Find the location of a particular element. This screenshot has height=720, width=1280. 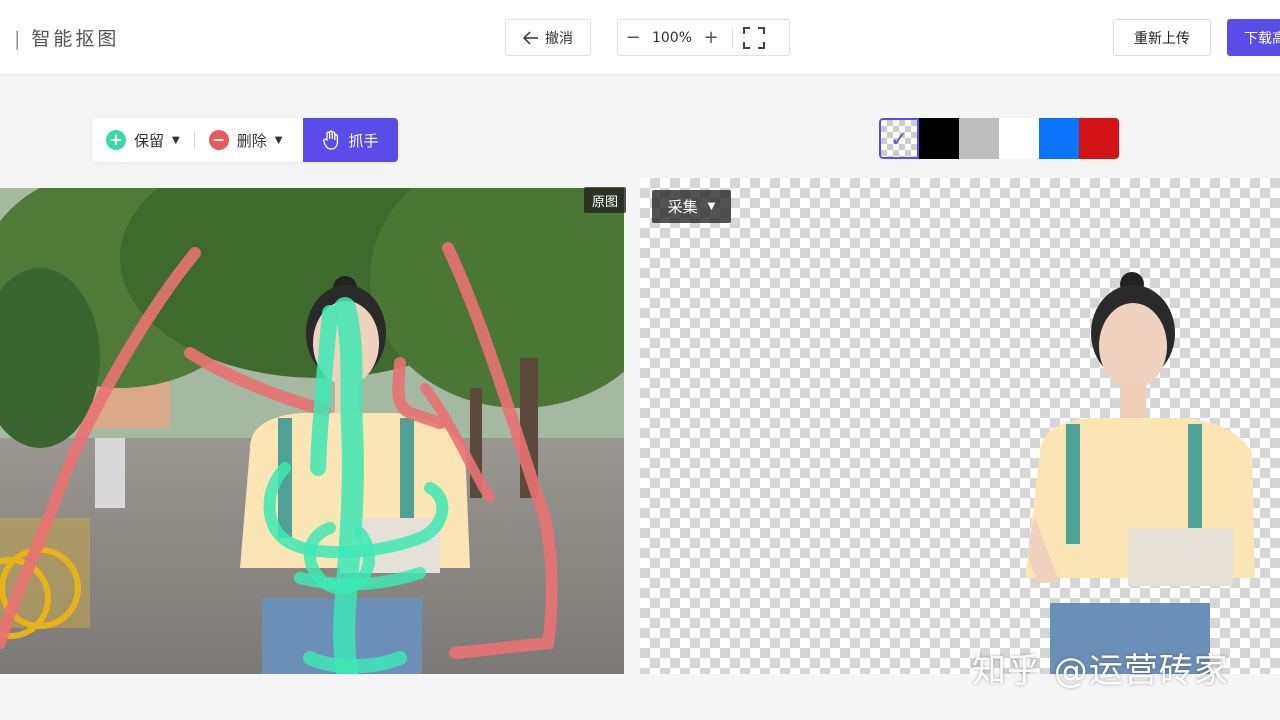

divider is located at coordinates (732, 37).